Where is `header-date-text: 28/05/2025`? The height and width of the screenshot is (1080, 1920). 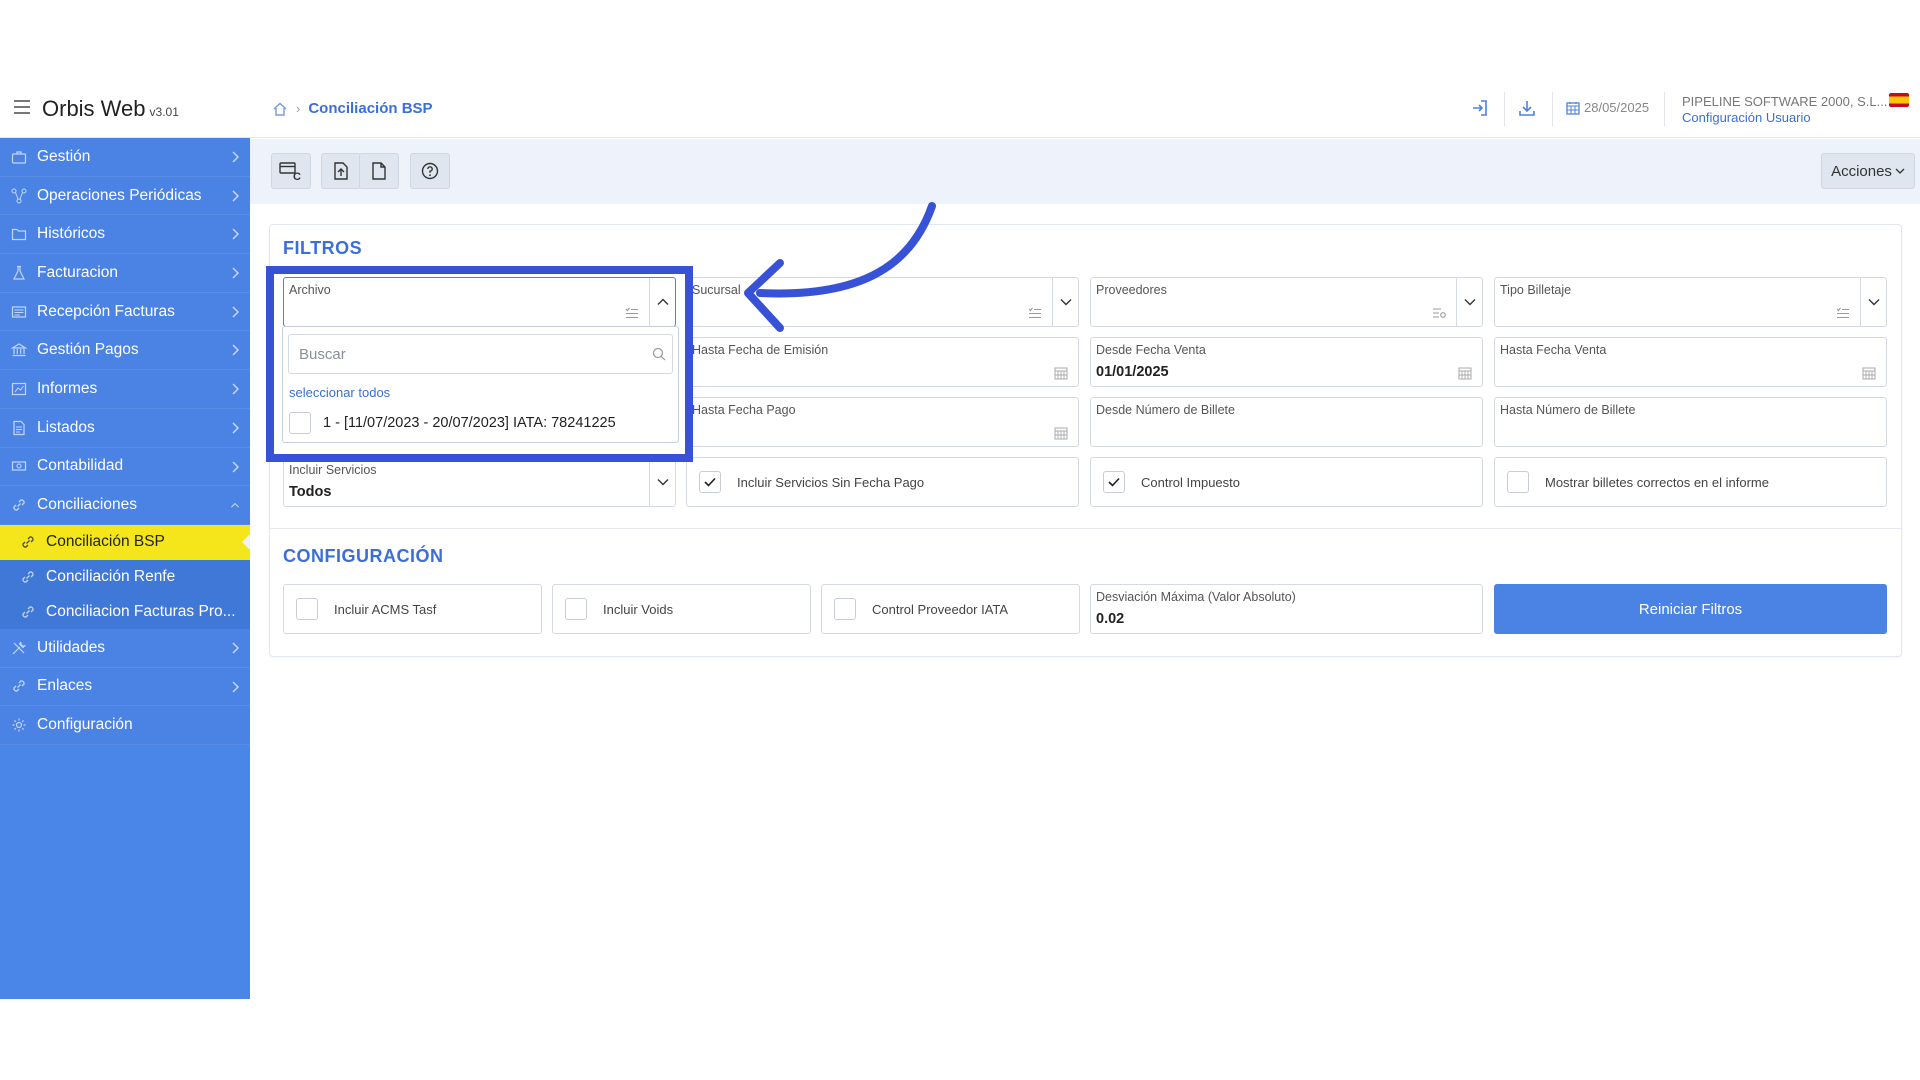 header-date-text: 28/05/2025 is located at coordinates (1617, 107).